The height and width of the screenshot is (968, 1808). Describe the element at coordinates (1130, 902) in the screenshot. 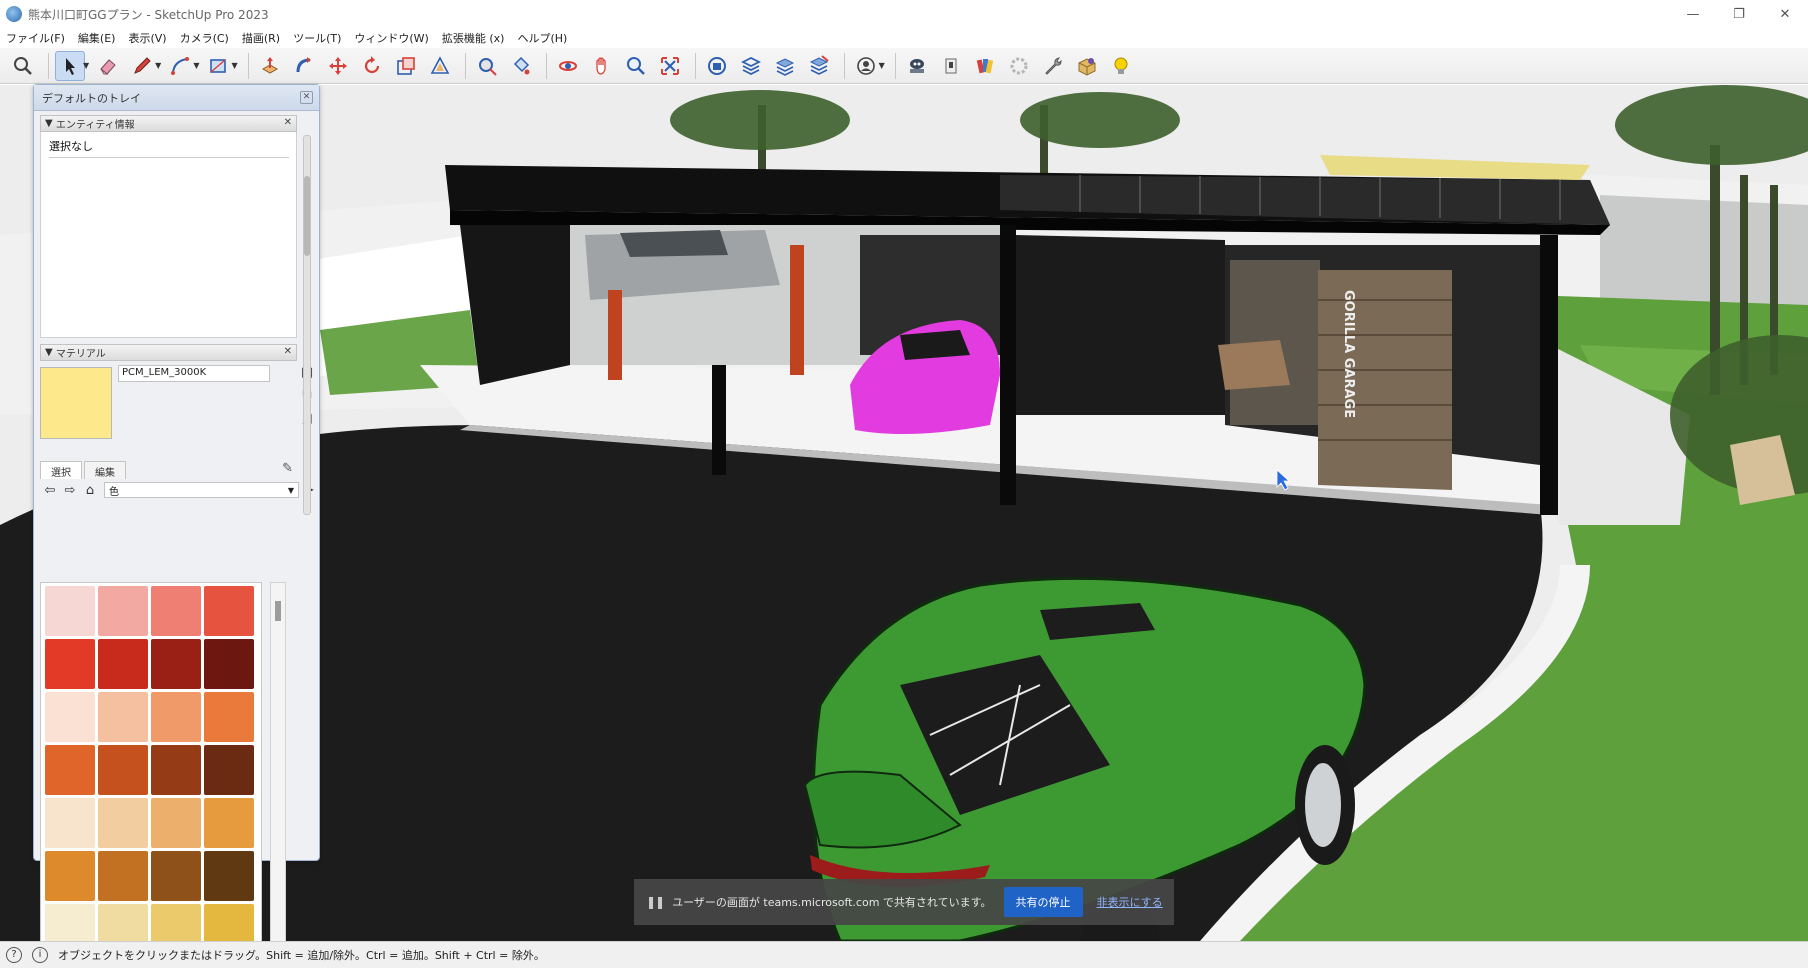

I see `hide-banner-link: 非表示にする` at that location.